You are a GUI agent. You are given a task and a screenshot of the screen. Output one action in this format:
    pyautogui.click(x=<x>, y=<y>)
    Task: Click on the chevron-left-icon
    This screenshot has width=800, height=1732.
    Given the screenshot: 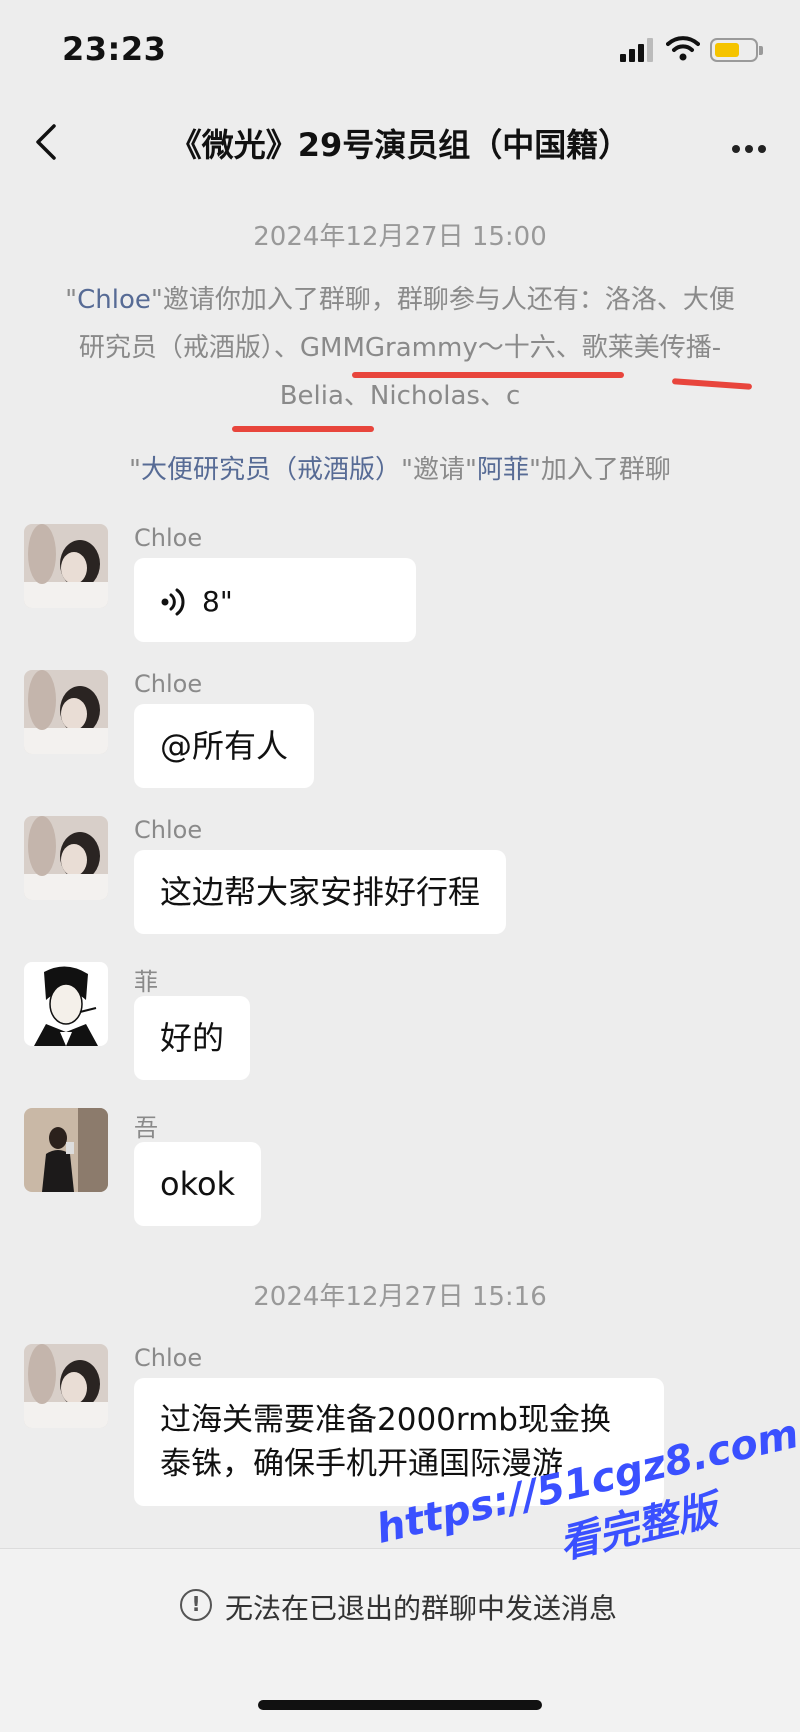 What is the action you would take?
    pyautogui.click(x=48, y=142)
    